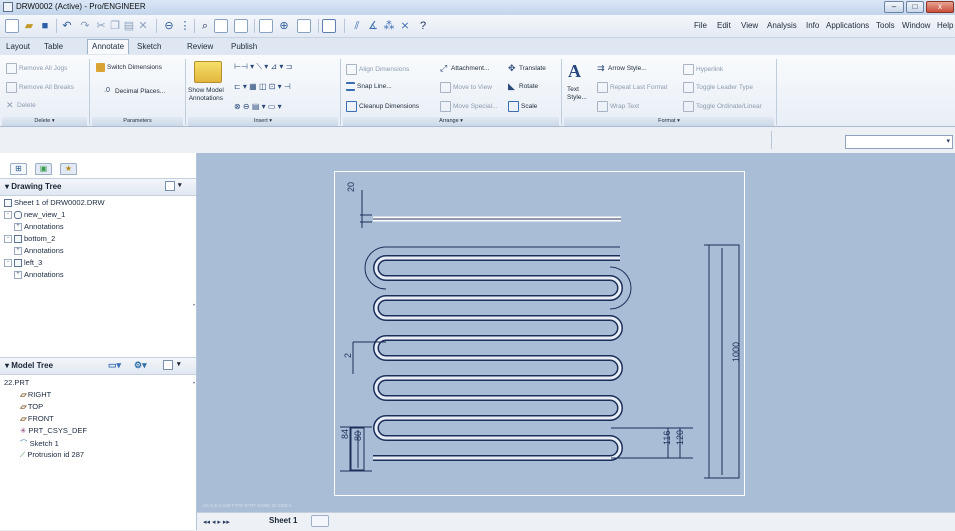 This screenshot has width=955, height=531. What do you see at coordinates (345, 434) in the screenshot?
I see `dim-text-84: 84` at bounding box center [345, 434].